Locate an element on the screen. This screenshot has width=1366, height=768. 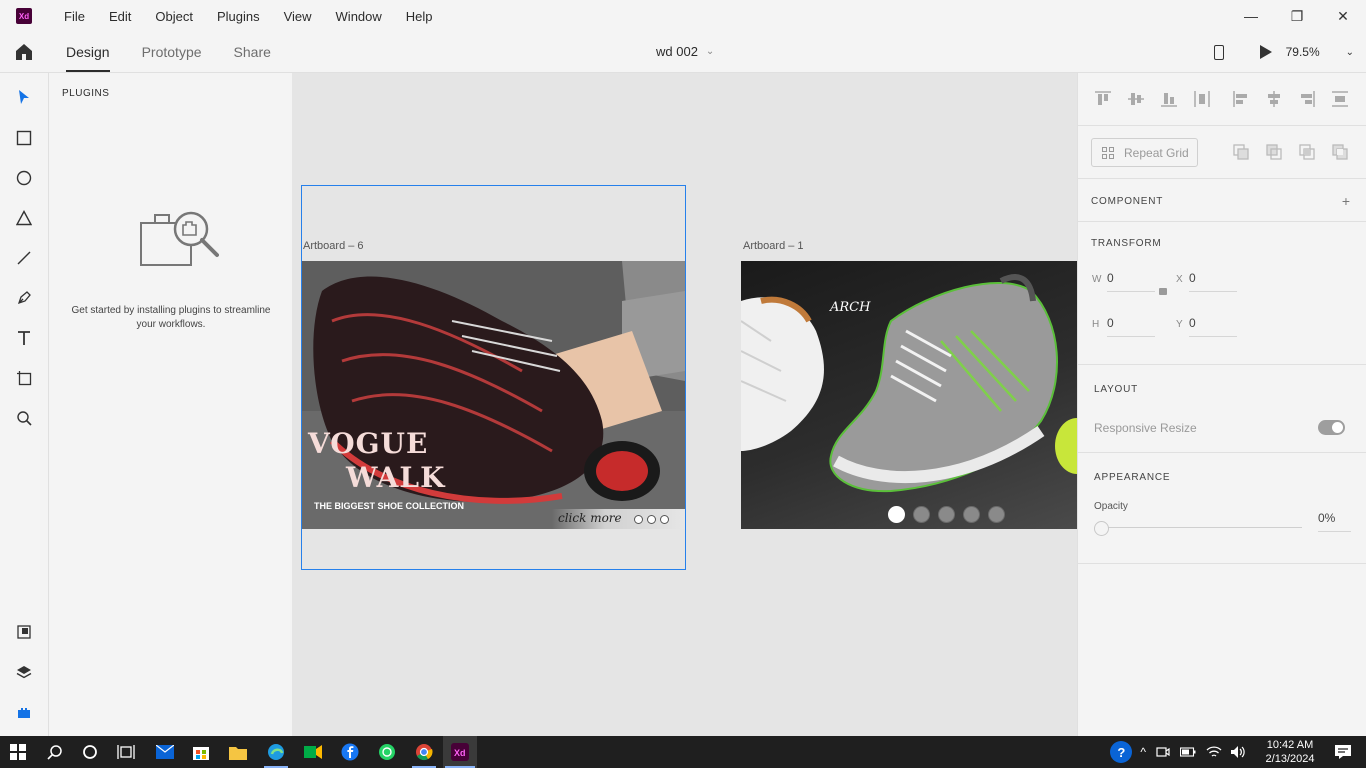
align-center-icon is located at coordinates (1274, 99).